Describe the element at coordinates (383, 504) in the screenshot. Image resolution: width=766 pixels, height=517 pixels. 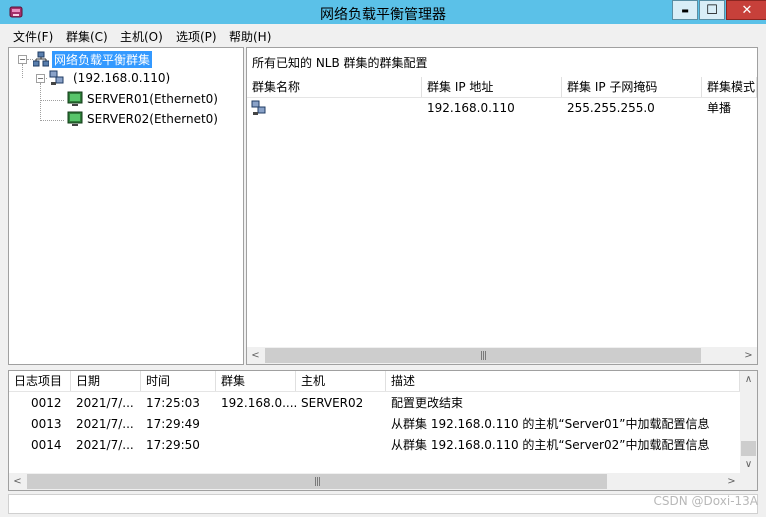
I see `status-bar` at that location.